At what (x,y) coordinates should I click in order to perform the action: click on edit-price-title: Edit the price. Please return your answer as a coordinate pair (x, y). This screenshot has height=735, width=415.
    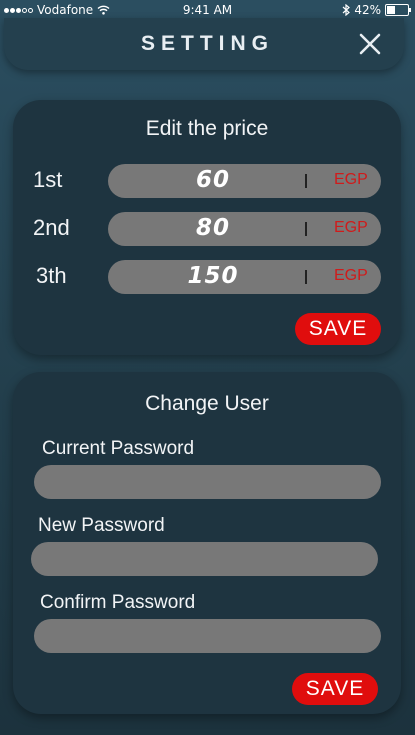
    Looking at the image, I should click on (207, 128).